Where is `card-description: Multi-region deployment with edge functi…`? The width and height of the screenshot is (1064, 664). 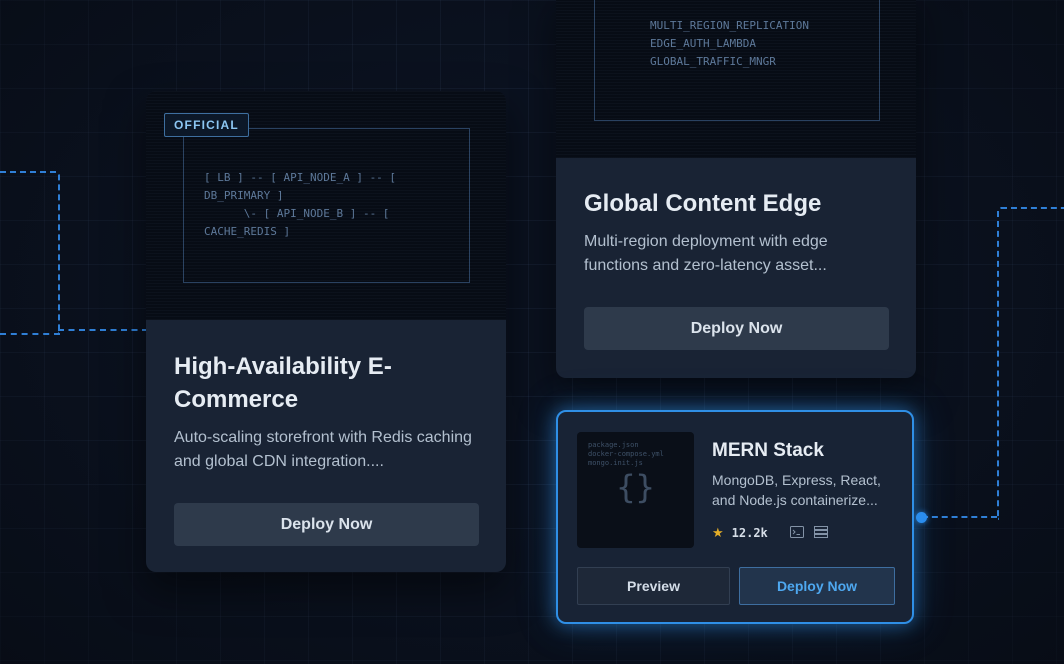
card-description: Multi-region deployment with edge functi… is located at coordinates (706, 253).